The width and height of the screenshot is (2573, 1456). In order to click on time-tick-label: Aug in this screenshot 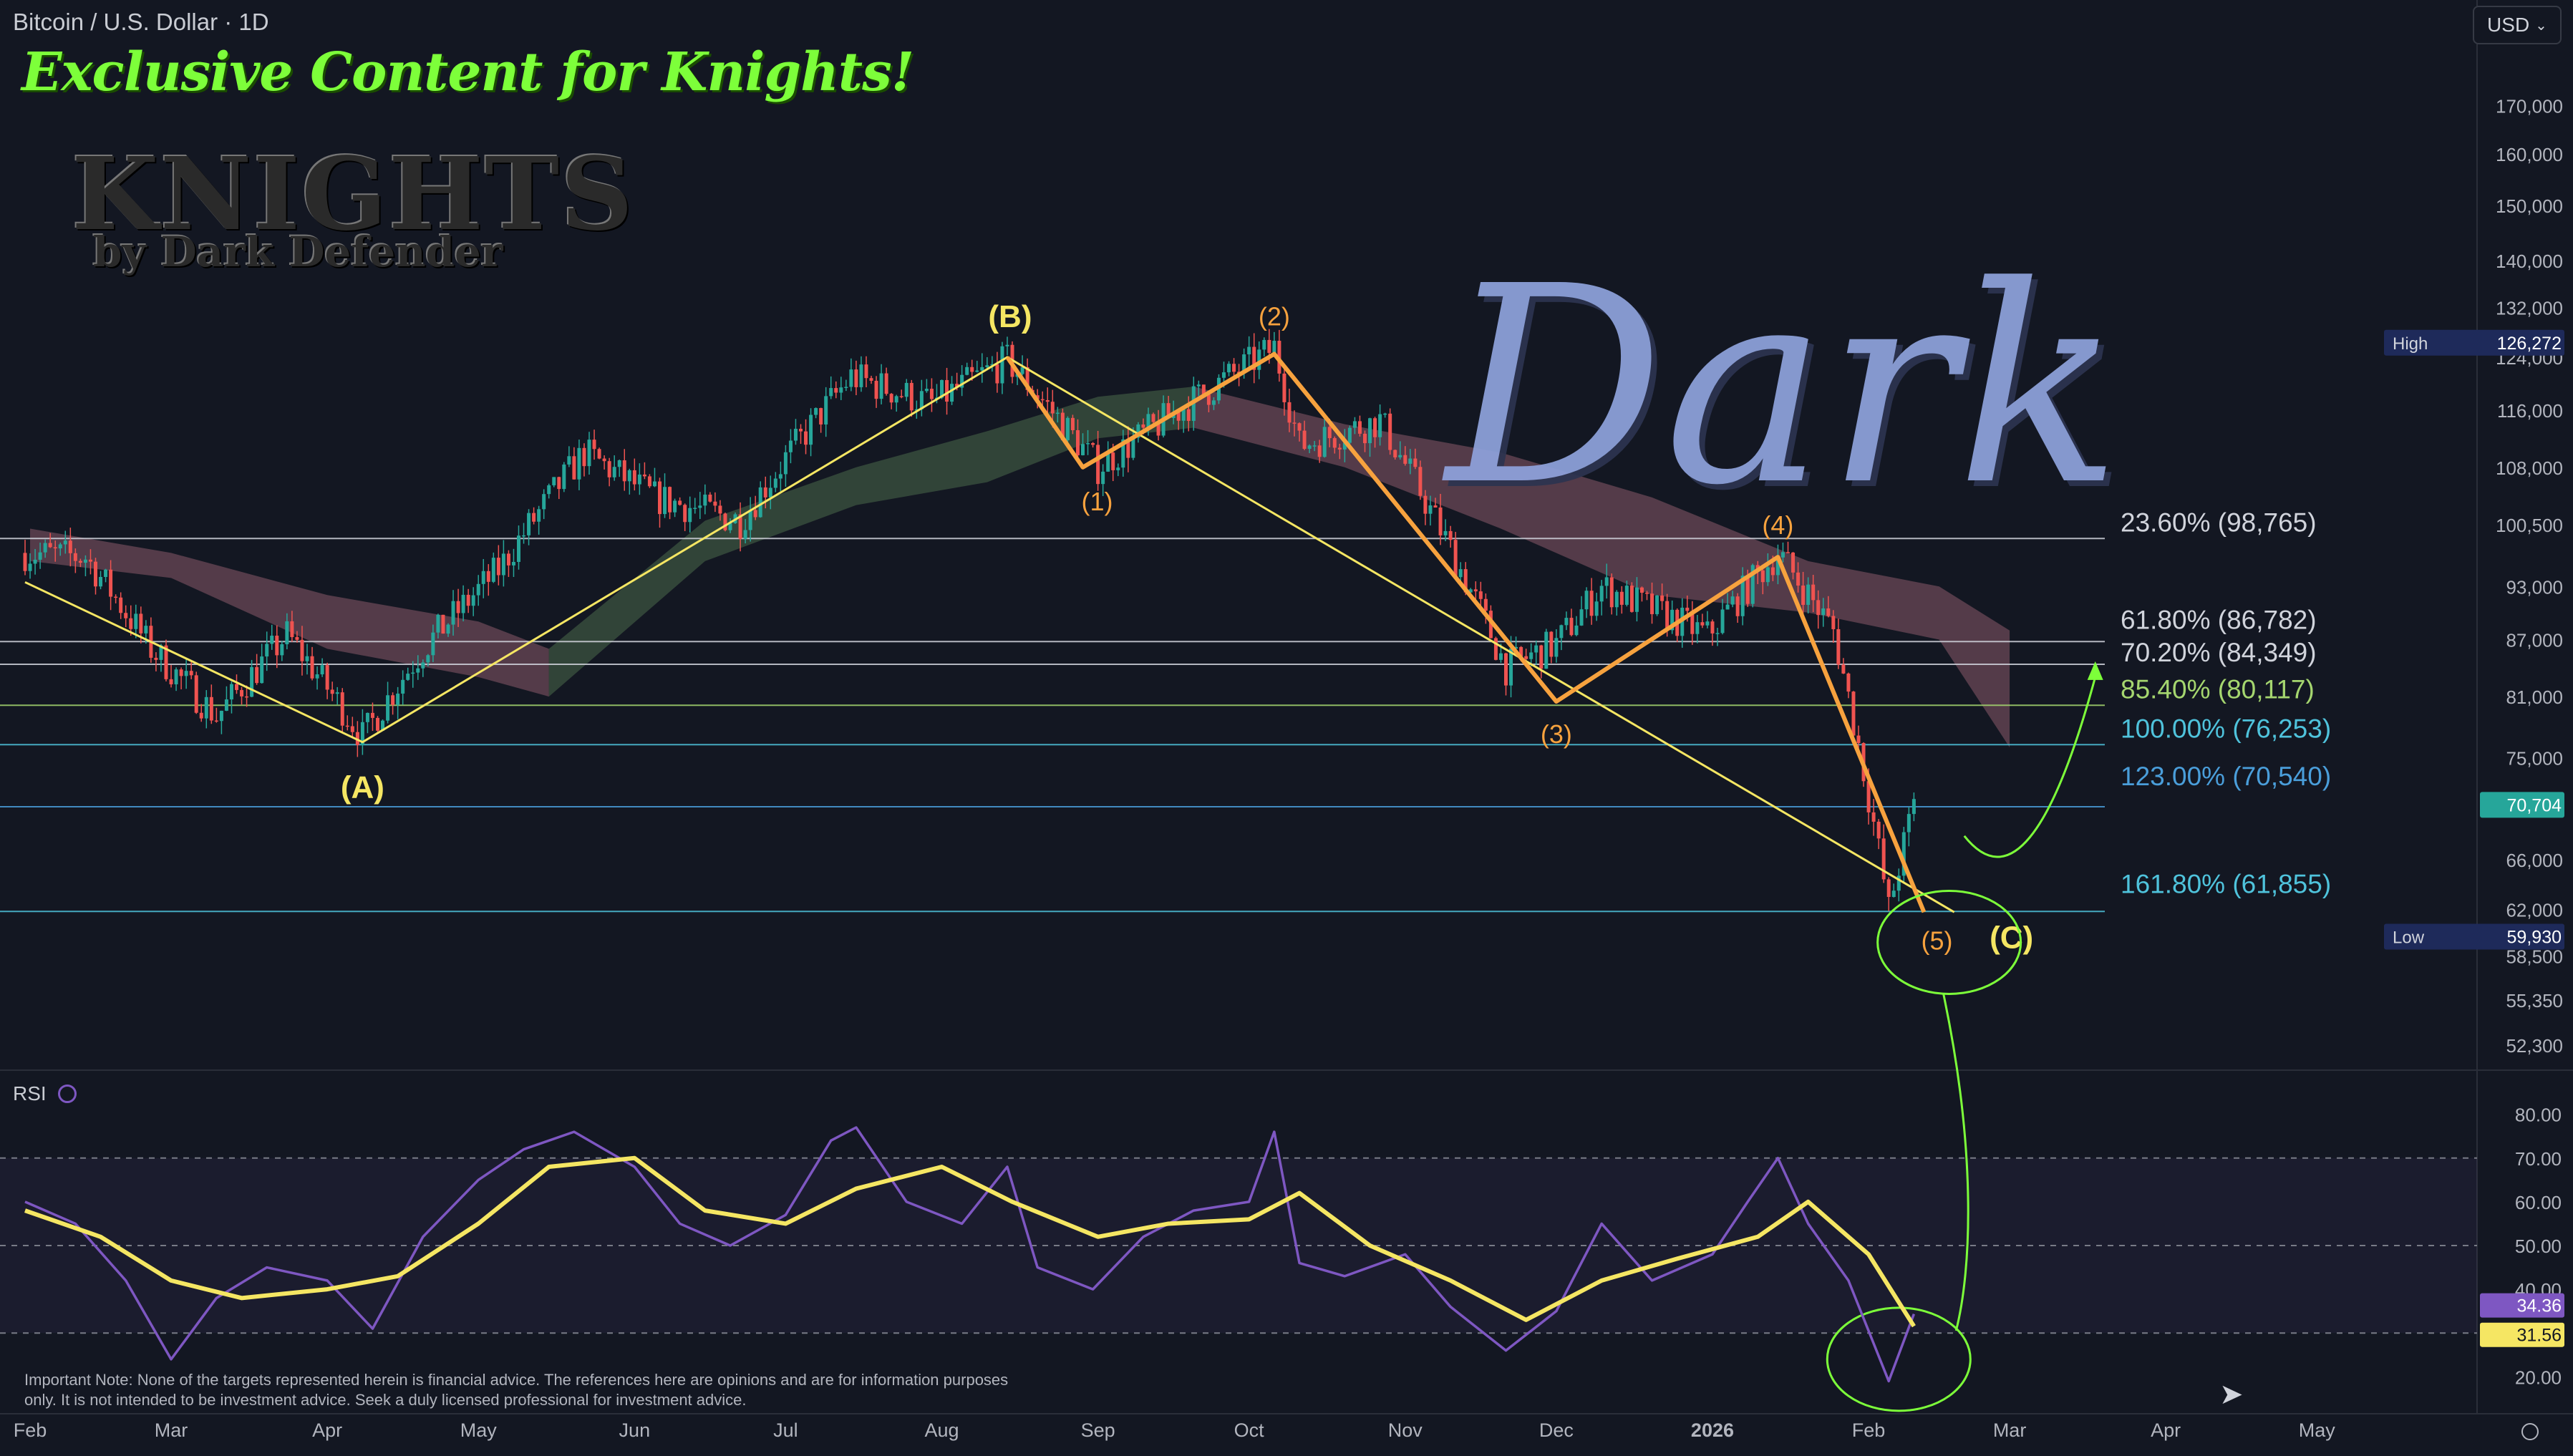, I will do `click(941, 1430)`.